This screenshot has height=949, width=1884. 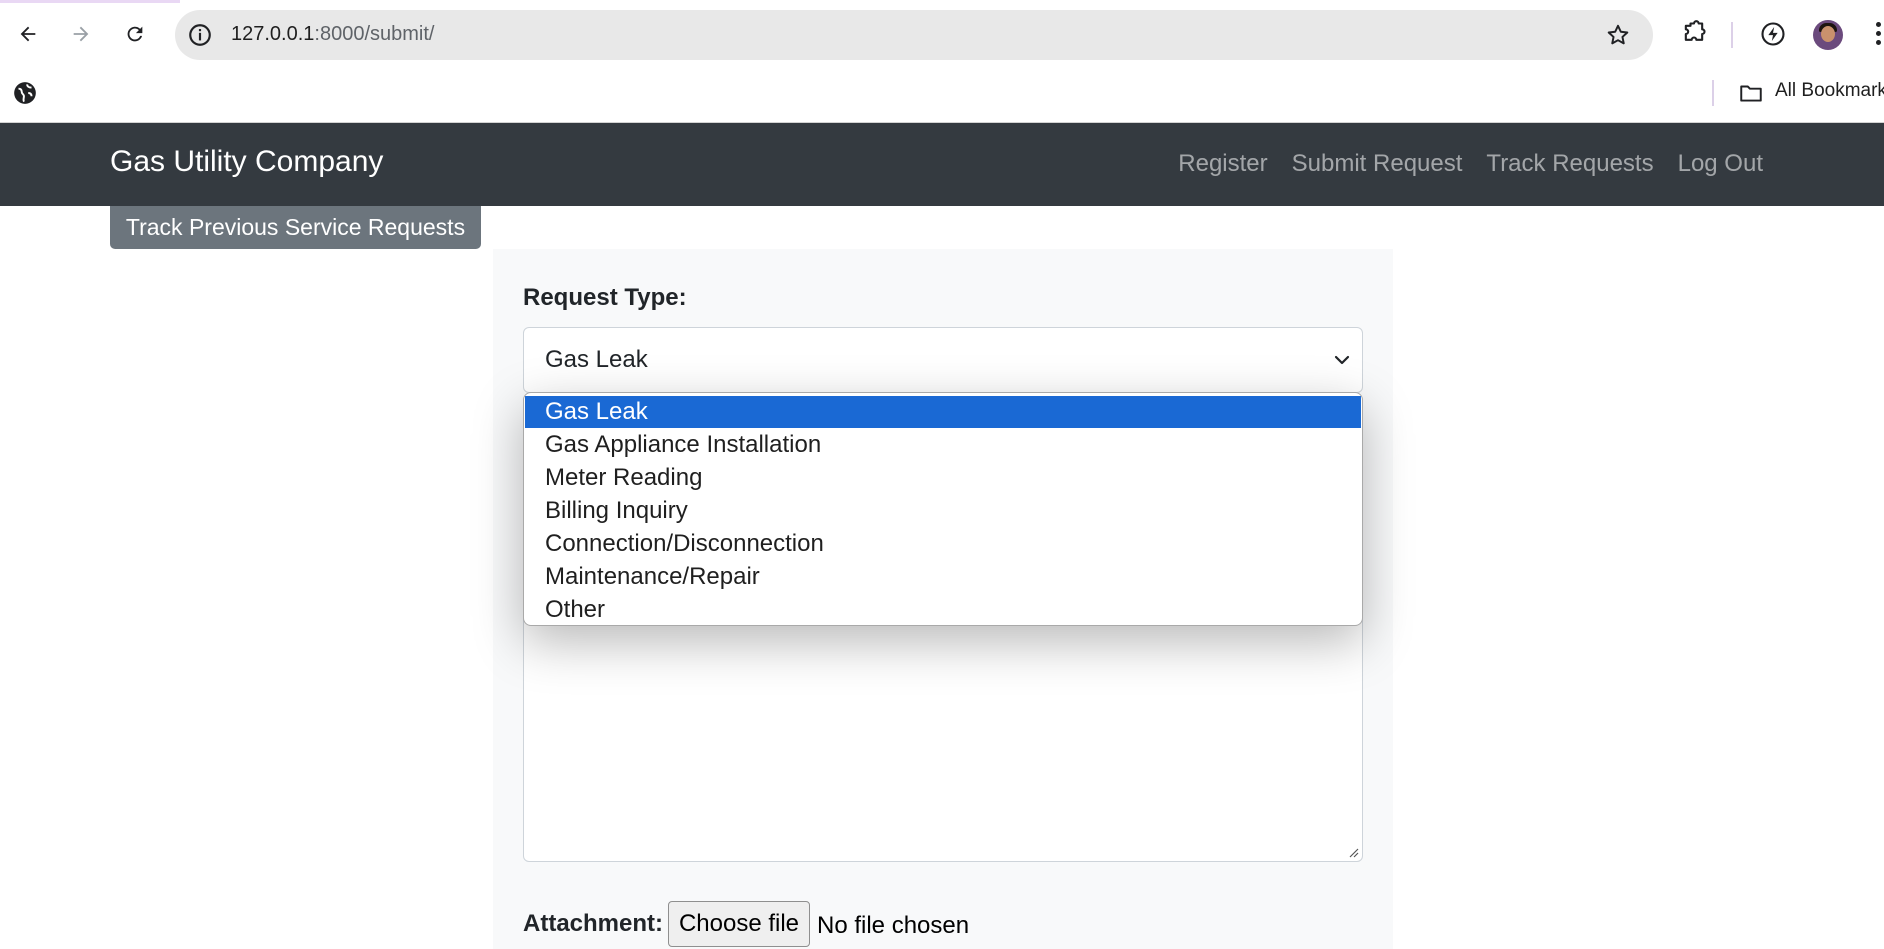 What do you see at coordinates (1829, 91) in the screenshot?
I see `all-bookmarks-button: All Bookmarks` at bounding box center [1829, 91].